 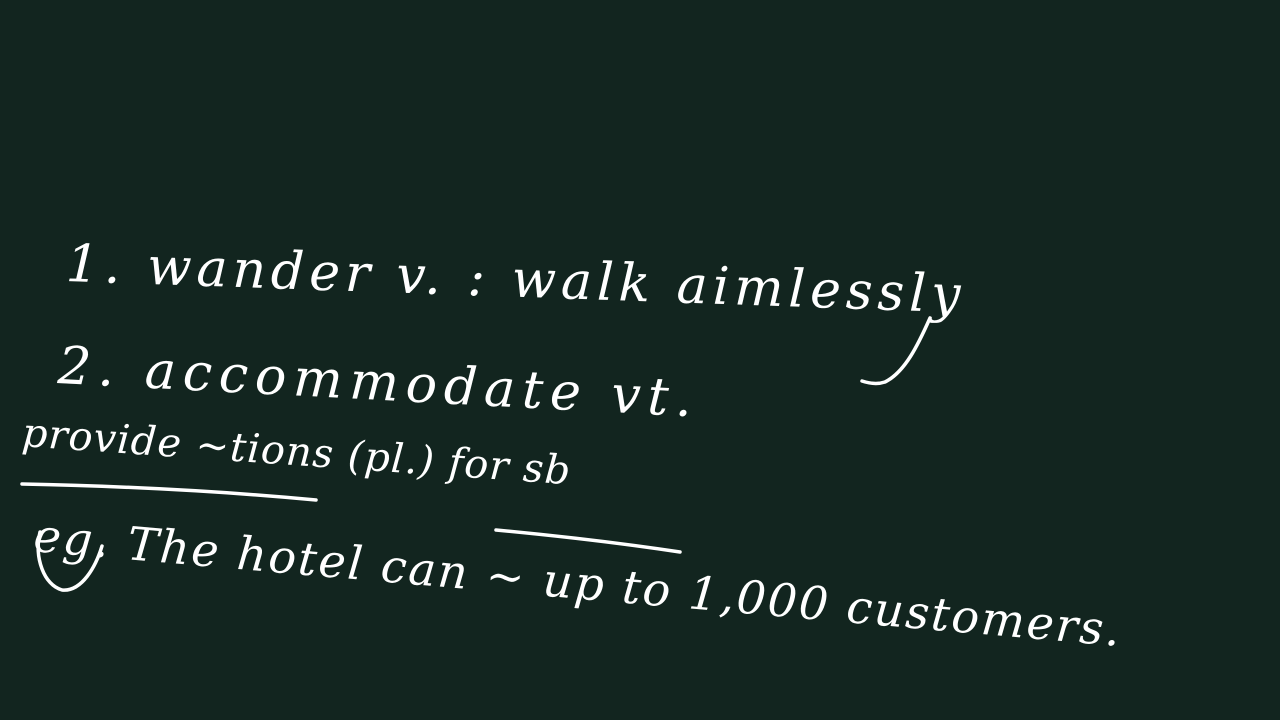 What do you see at coordinates (296, 452) in the screenshot?
I see `definition-line: provide ~tions (pl.) for sb` at bounding box center [296, 452].